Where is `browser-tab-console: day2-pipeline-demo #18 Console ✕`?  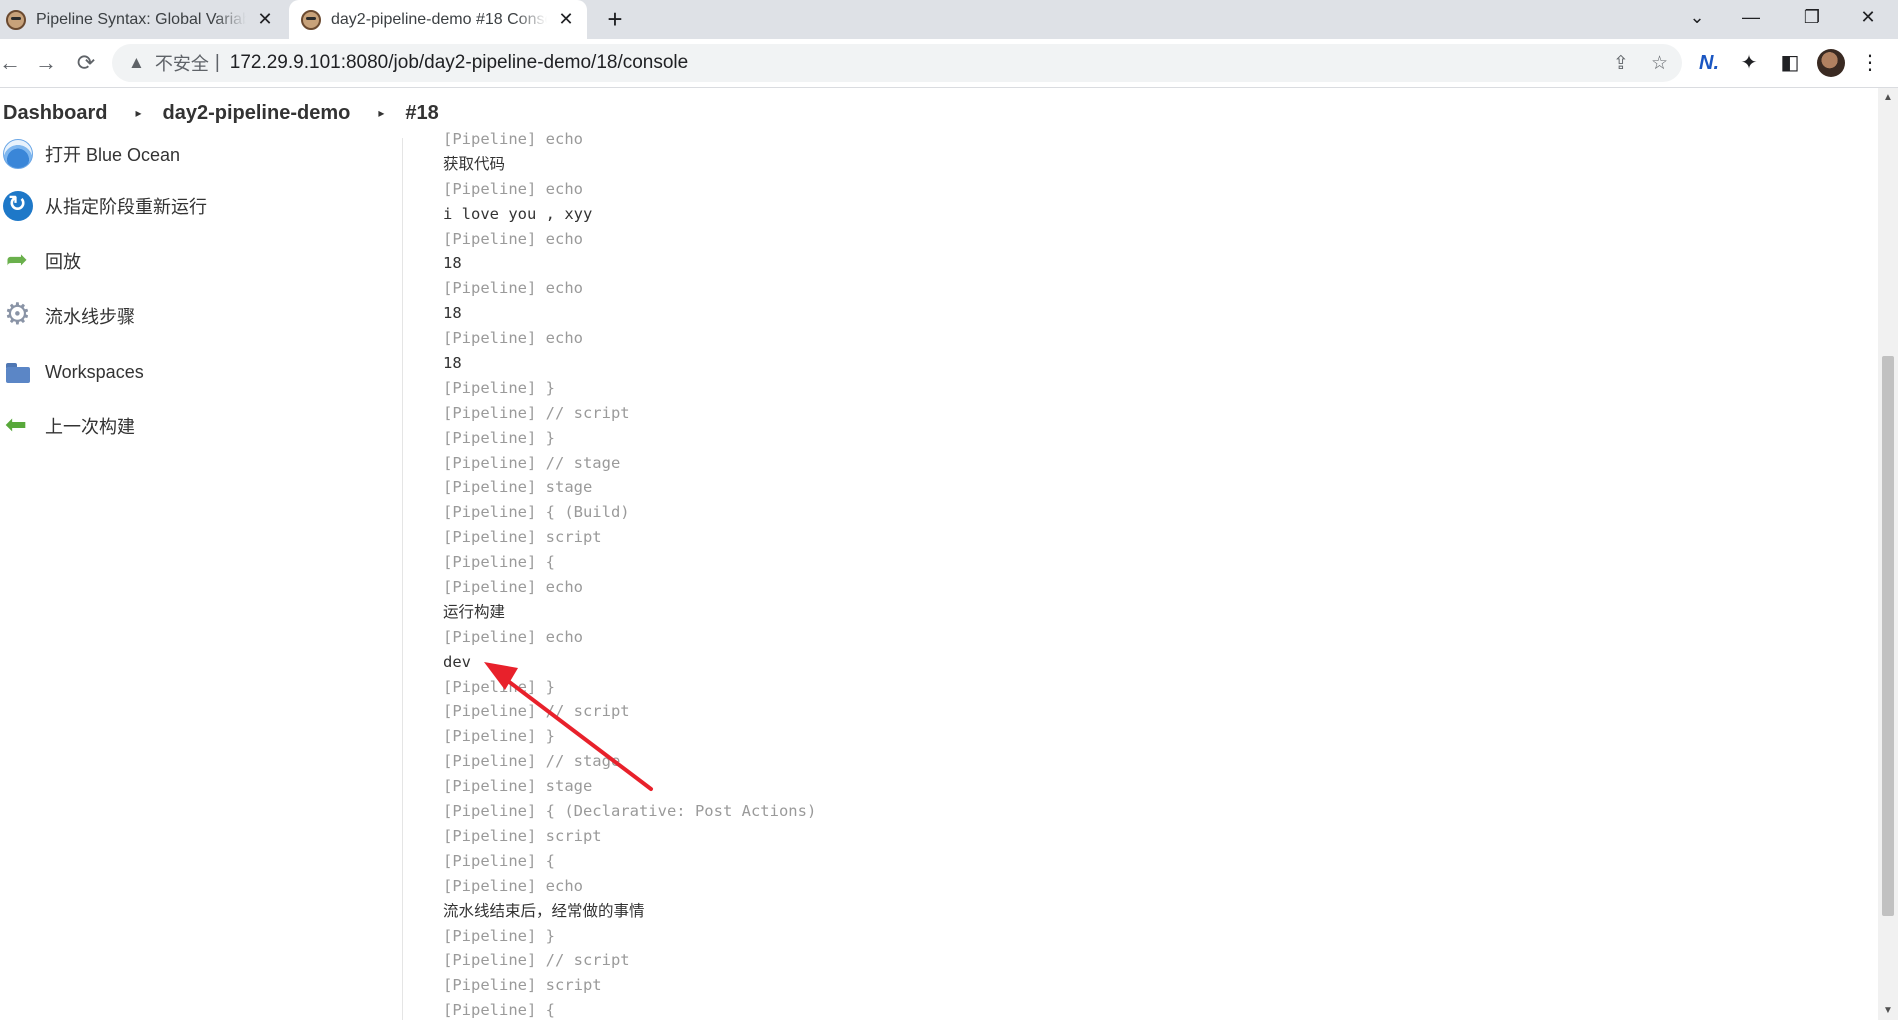 browser-tab-console: day2-pipeline-demo #18 Console ✕ is located at coordinates (438, 19).